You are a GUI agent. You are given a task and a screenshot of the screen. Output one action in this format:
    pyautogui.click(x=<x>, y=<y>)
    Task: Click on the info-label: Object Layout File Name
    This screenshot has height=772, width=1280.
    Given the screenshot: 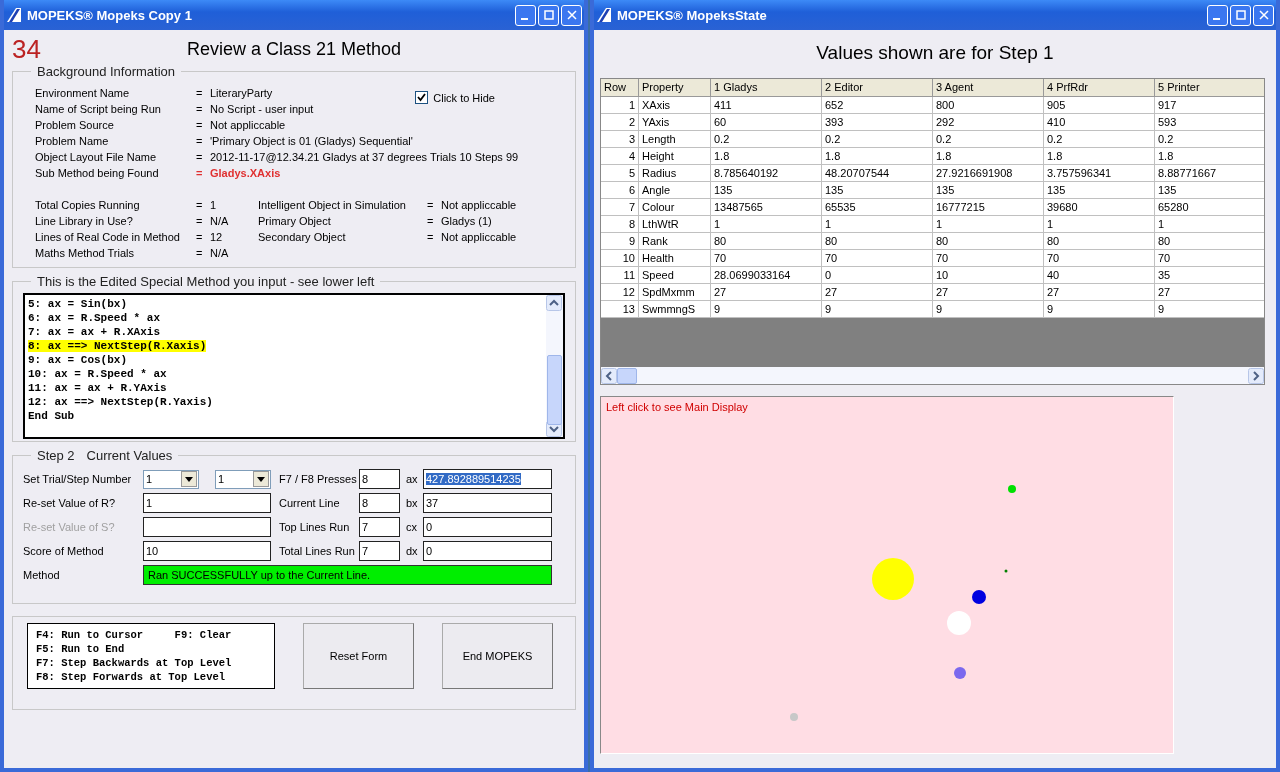 What is the action you would take?
    pyautogui.click(x=96, y=157)
    